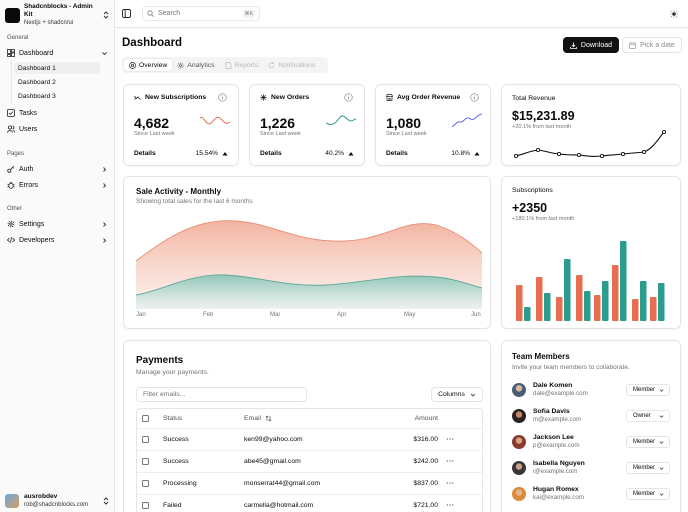  I want to click on download-button: Download, so click(591, 45).